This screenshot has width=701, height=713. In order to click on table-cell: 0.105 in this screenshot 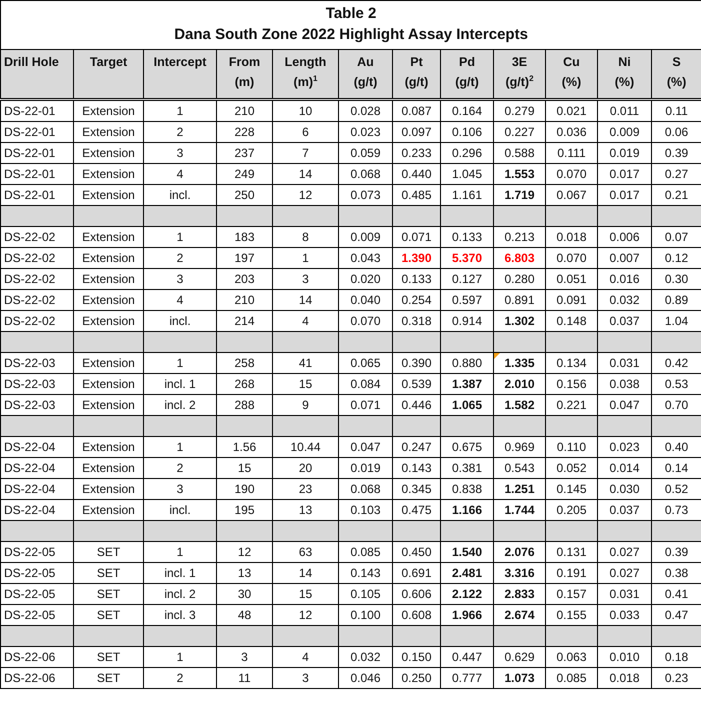, I will do `click(365, 594)`.